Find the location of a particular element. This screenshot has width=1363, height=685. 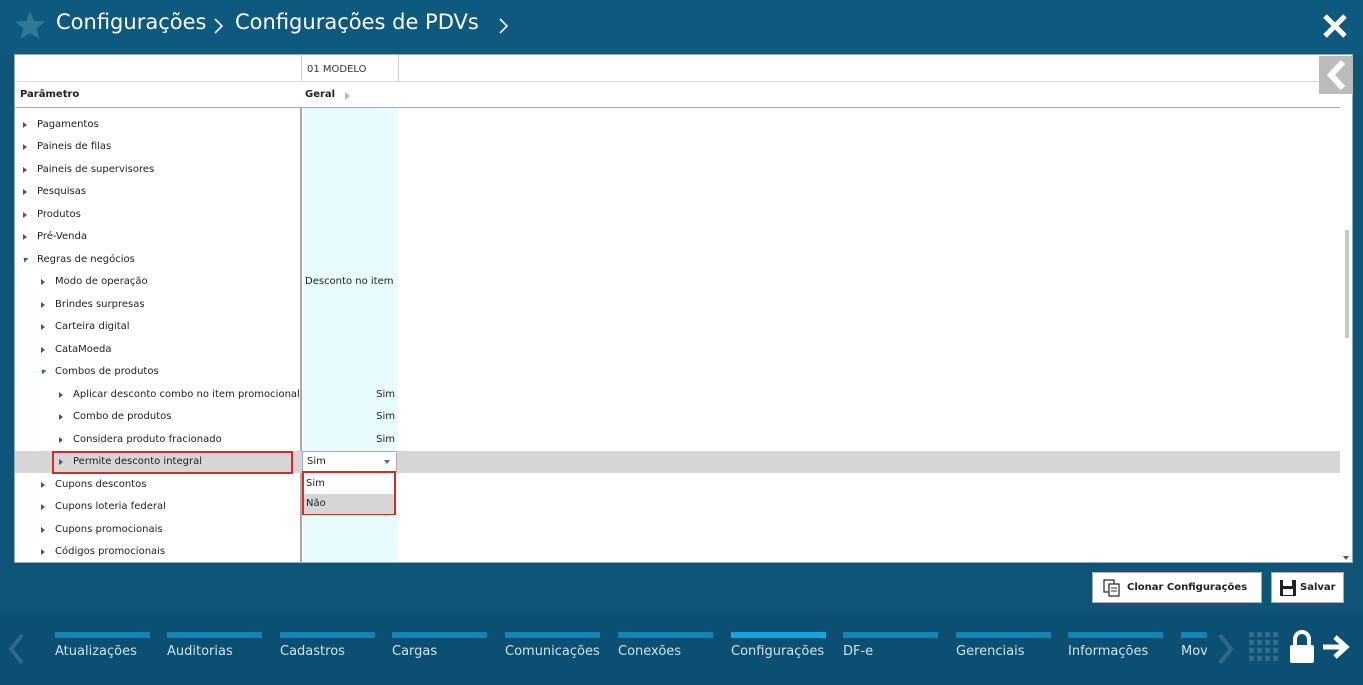

breadcrumb-configuracoes: Configurações is located at coordinates (131, 22).